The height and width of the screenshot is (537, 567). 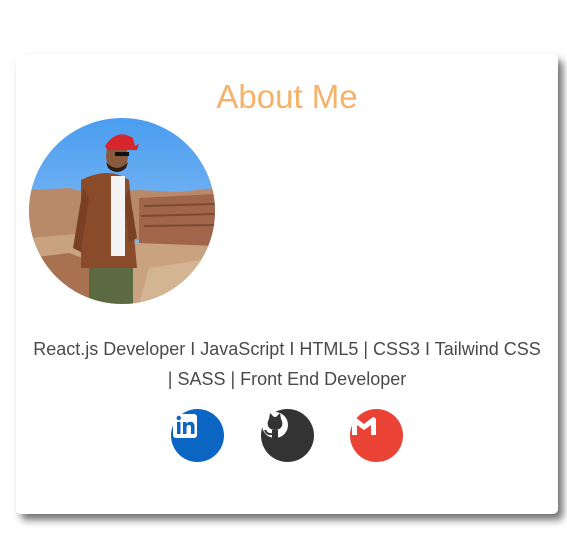 What do you see at coordinates (185, 426) in the screenshot?
I see `linkedin-icon` at bounding box center [185, 426].